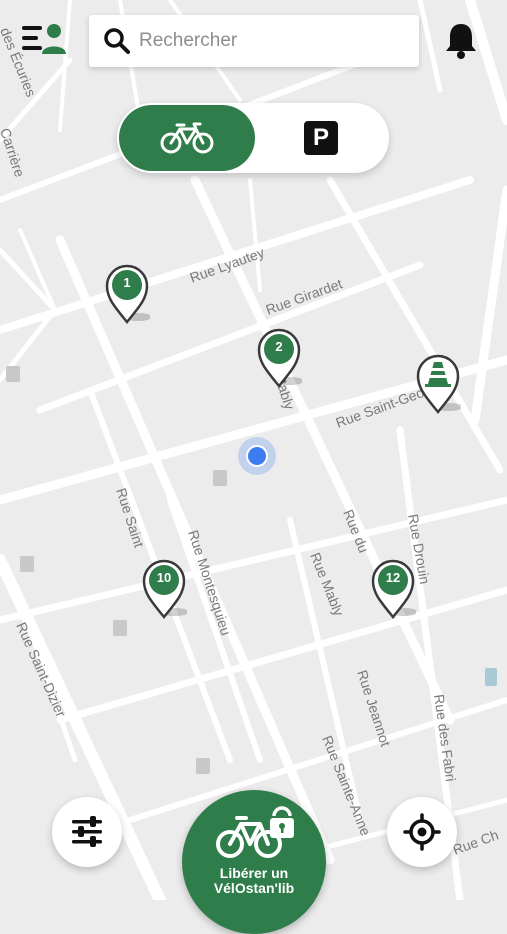 This screenshot has height=934, width=507. I want to click on sliders-icon, so click(87, 831).